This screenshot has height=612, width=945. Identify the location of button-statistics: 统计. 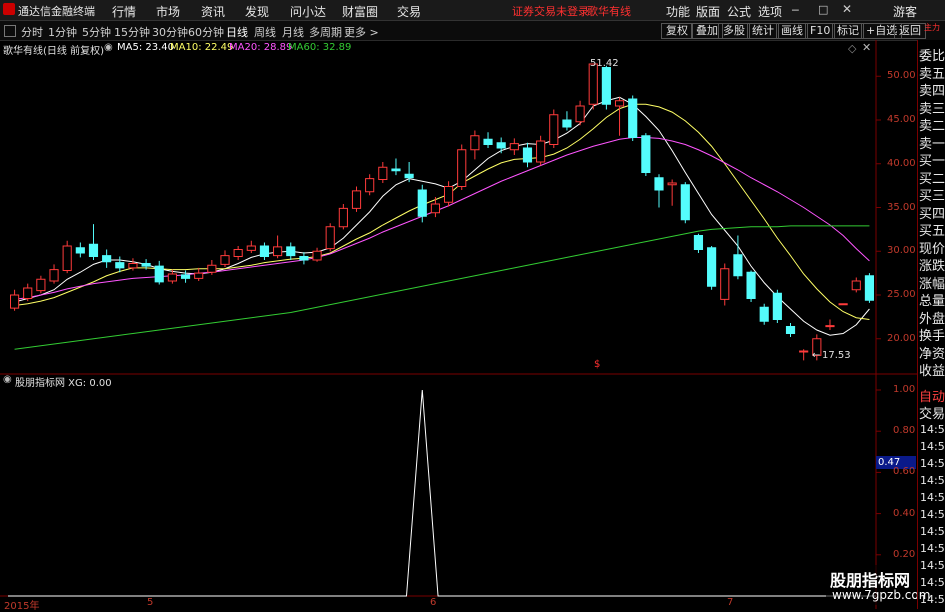
(763, 31).